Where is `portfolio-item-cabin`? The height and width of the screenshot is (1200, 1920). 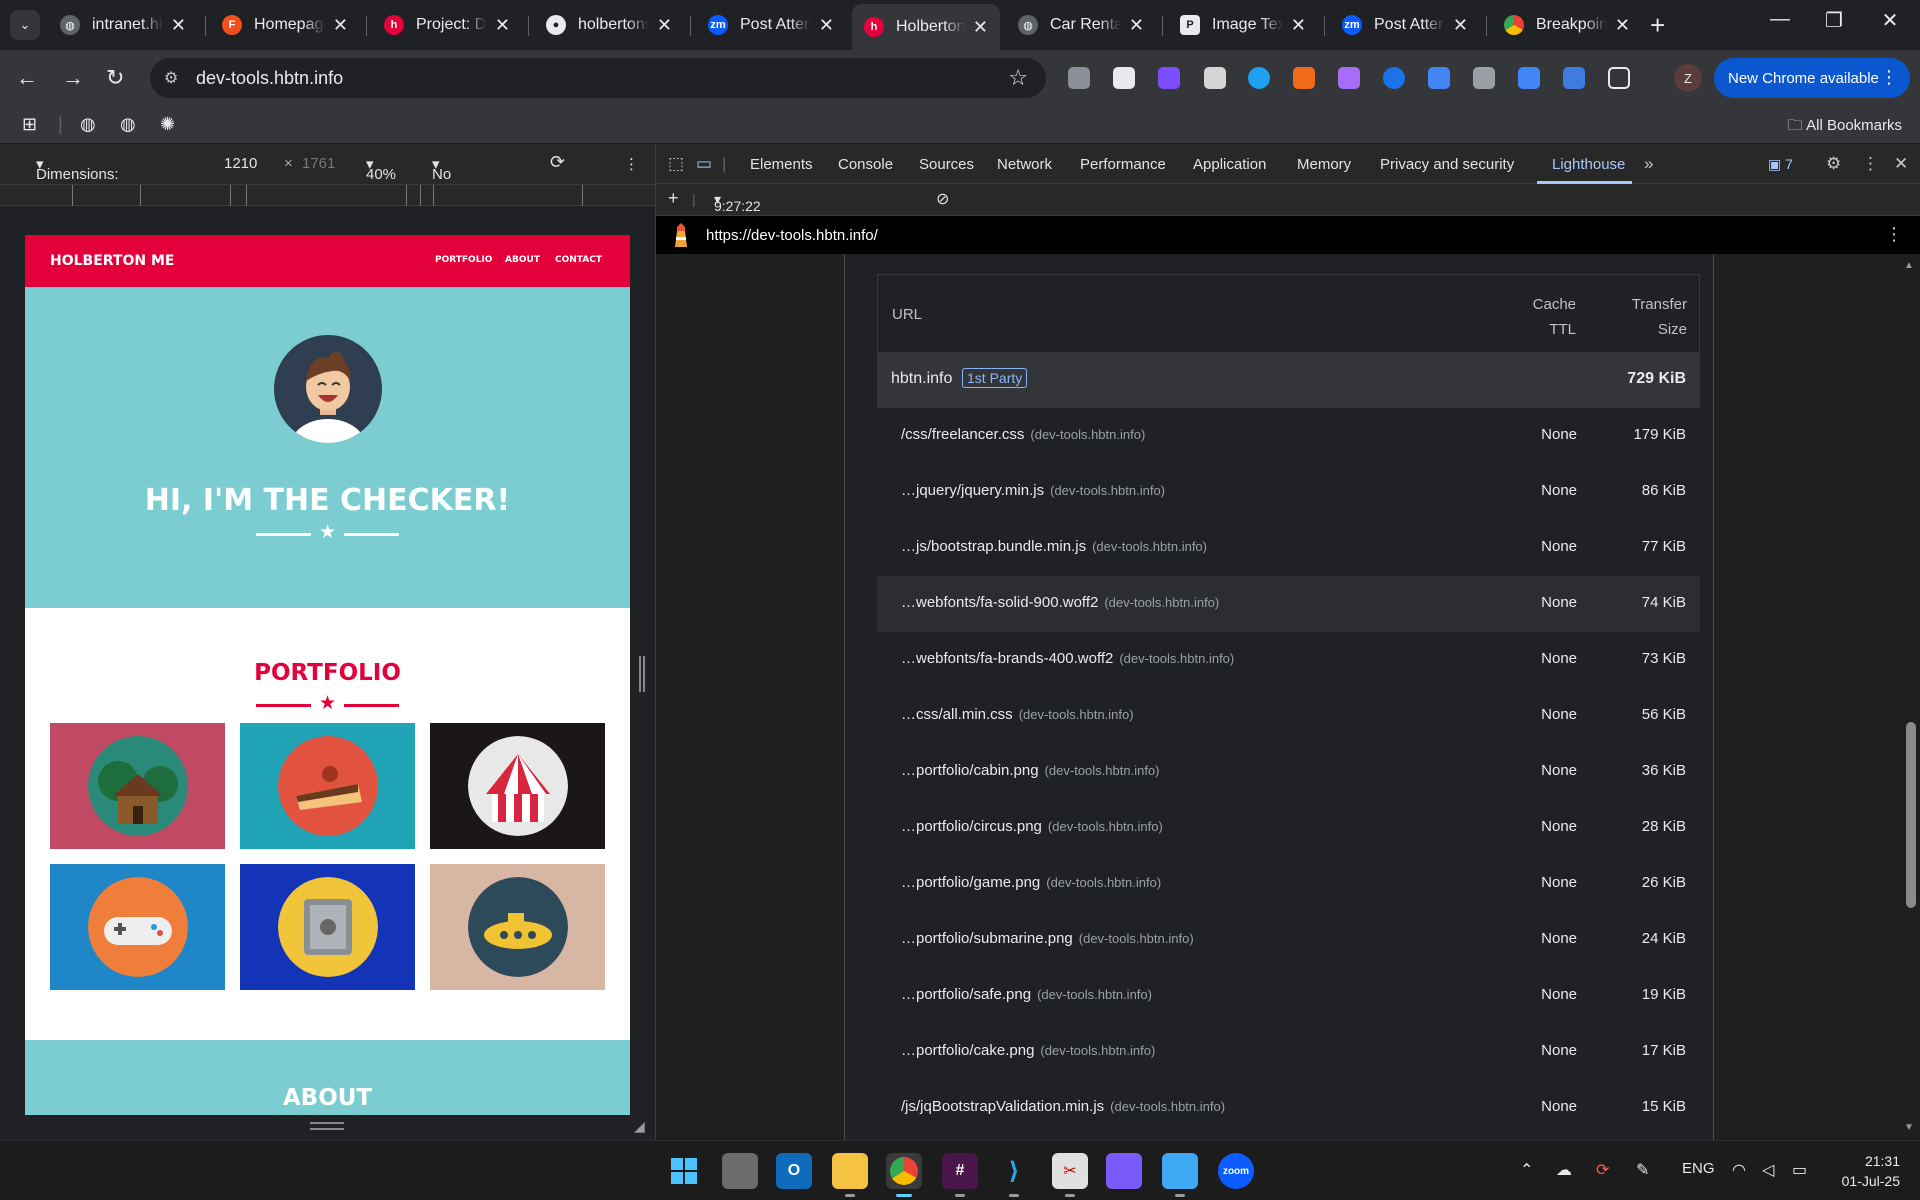 portfolio-item-cabin is located at coordinates (137, 786).